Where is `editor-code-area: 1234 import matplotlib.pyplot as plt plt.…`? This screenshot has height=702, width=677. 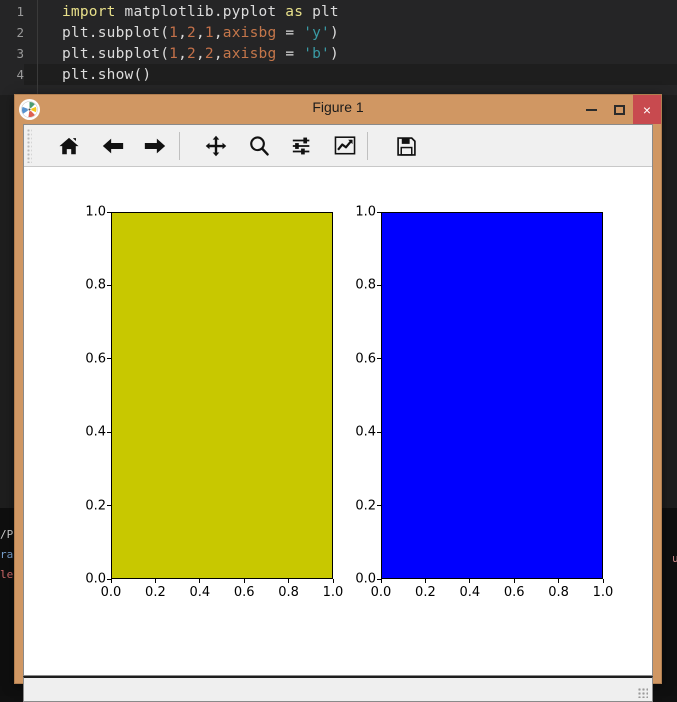 editor-code-area: 1234 import matplotlib.pyplot as plt plt.… is located at coordinates (338, 47).